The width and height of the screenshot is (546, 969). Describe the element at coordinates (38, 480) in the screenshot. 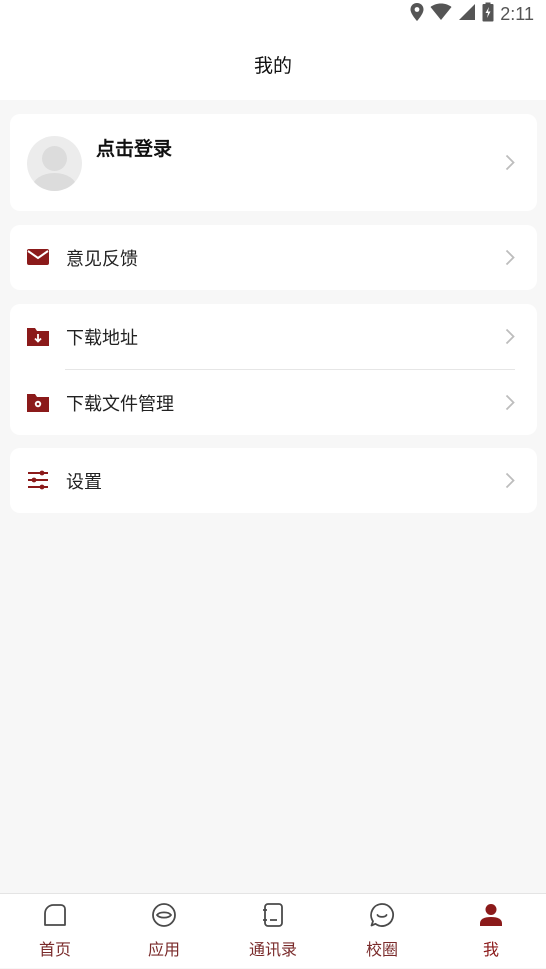

I see `sliders-icon` at that location.